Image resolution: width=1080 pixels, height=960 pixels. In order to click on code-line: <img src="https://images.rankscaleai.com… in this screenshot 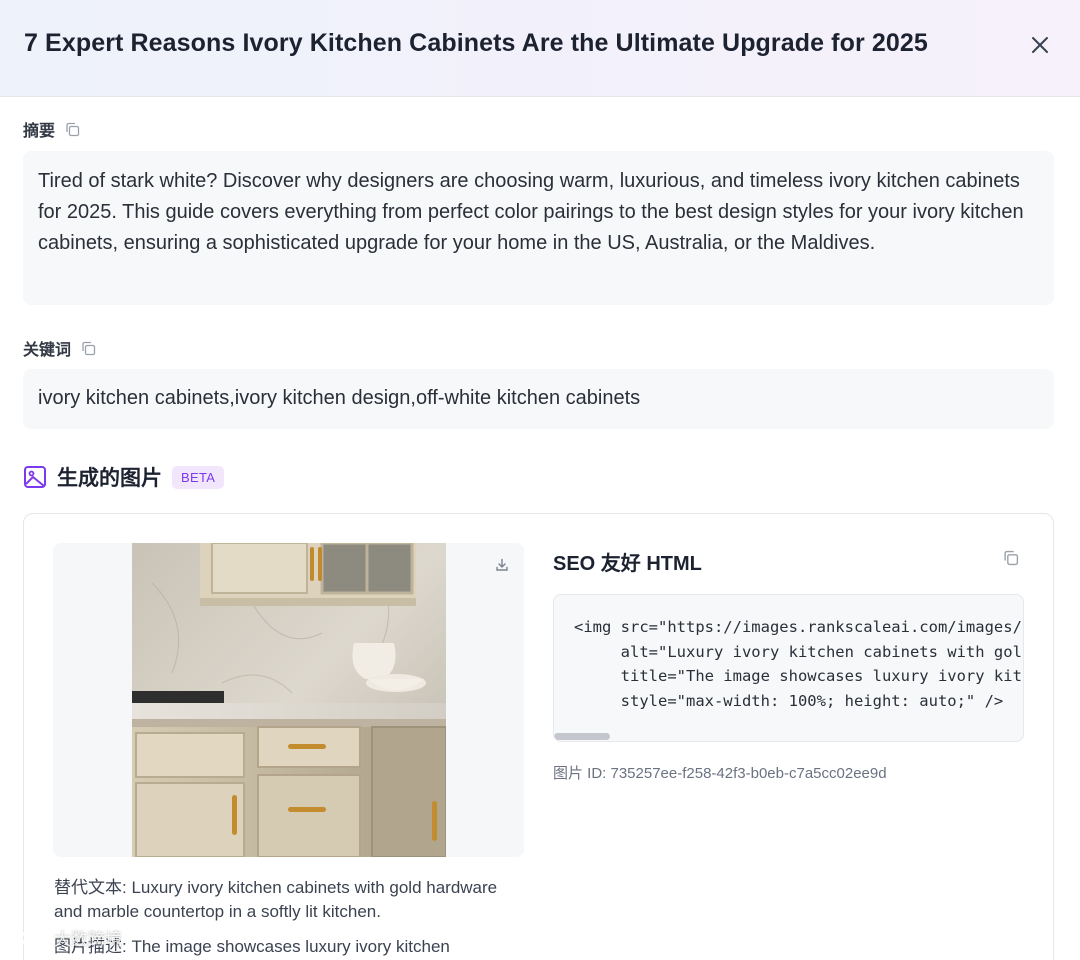, I will do `click(798, 627)`.